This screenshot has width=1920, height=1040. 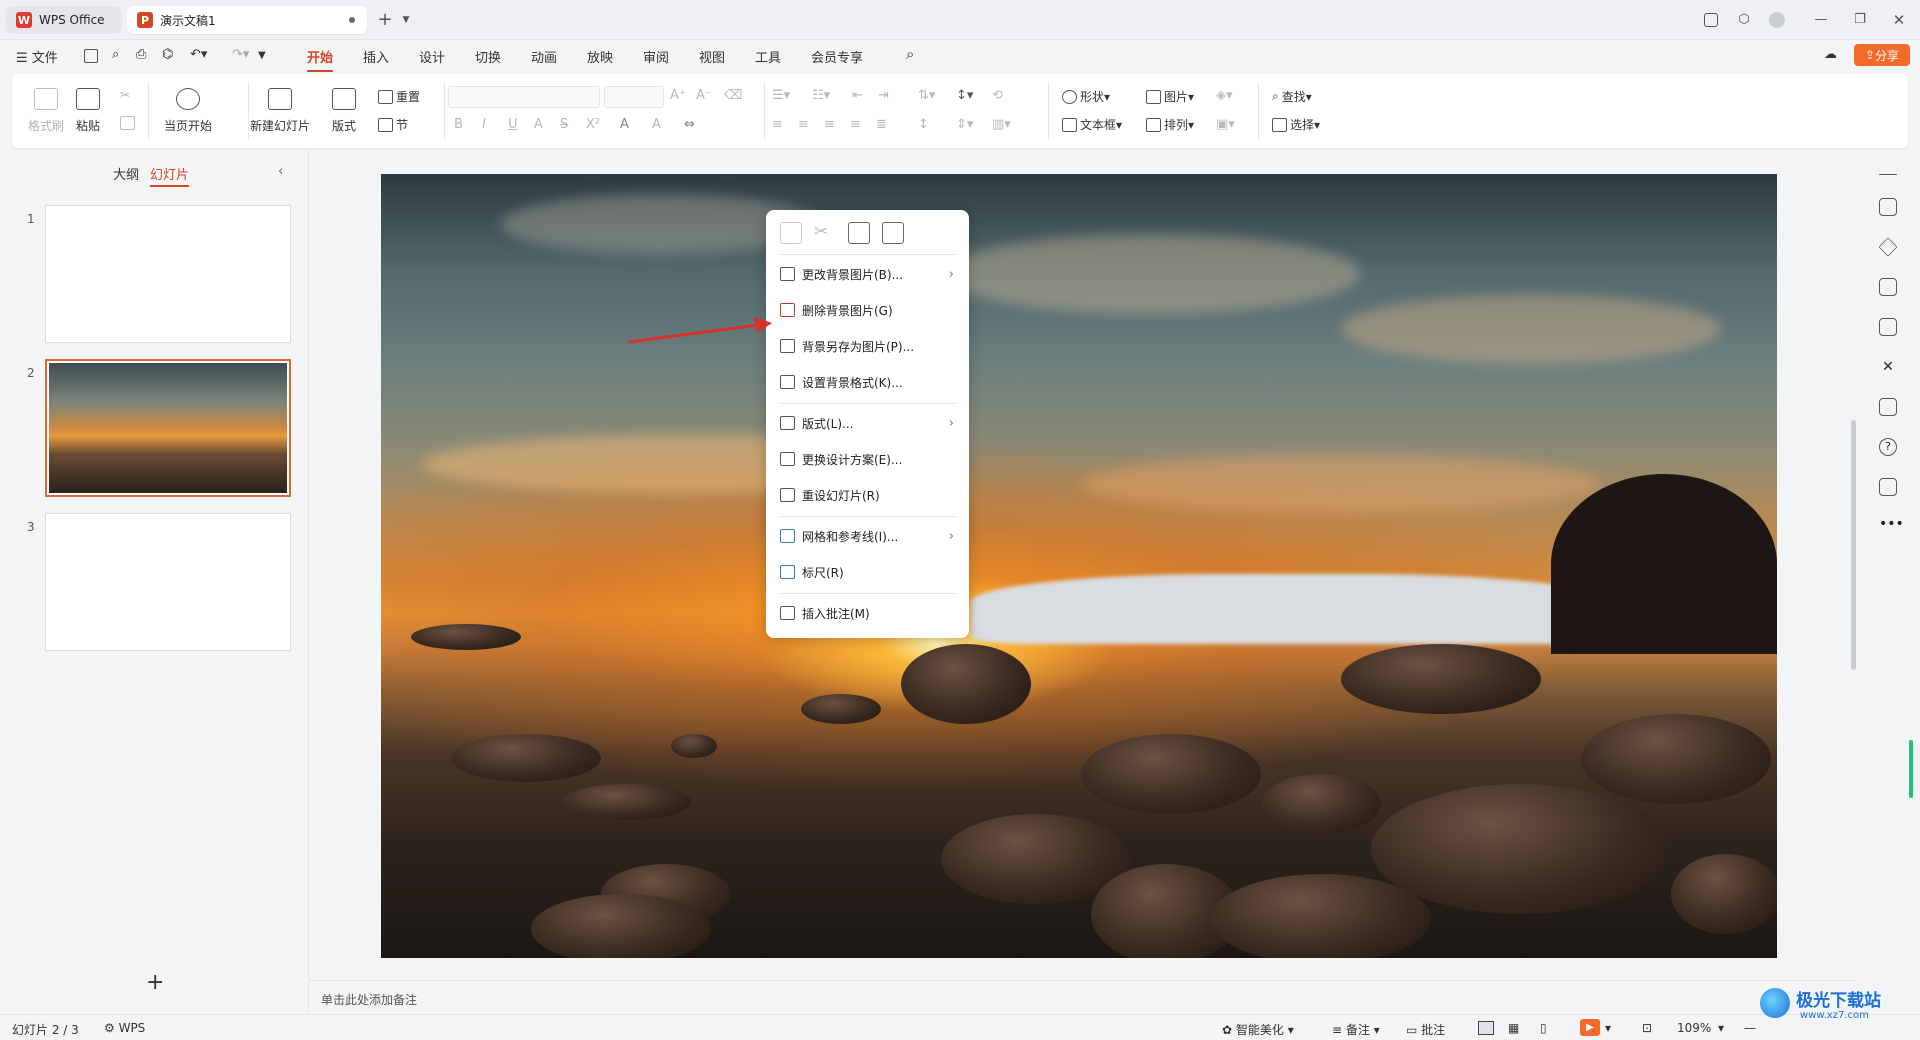 What do you see at coordinates (406, 20) in the screenshot?
I see `tab-list-chevron-icon: ▼` at bounding box center [406, 20].